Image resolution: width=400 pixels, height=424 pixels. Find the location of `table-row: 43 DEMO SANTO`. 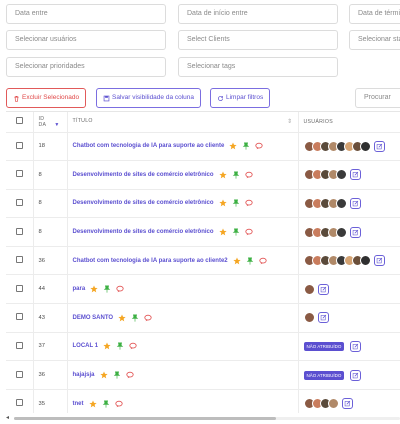

table-row: 43 DEMO SANTO is located at coordinates (203, 318).